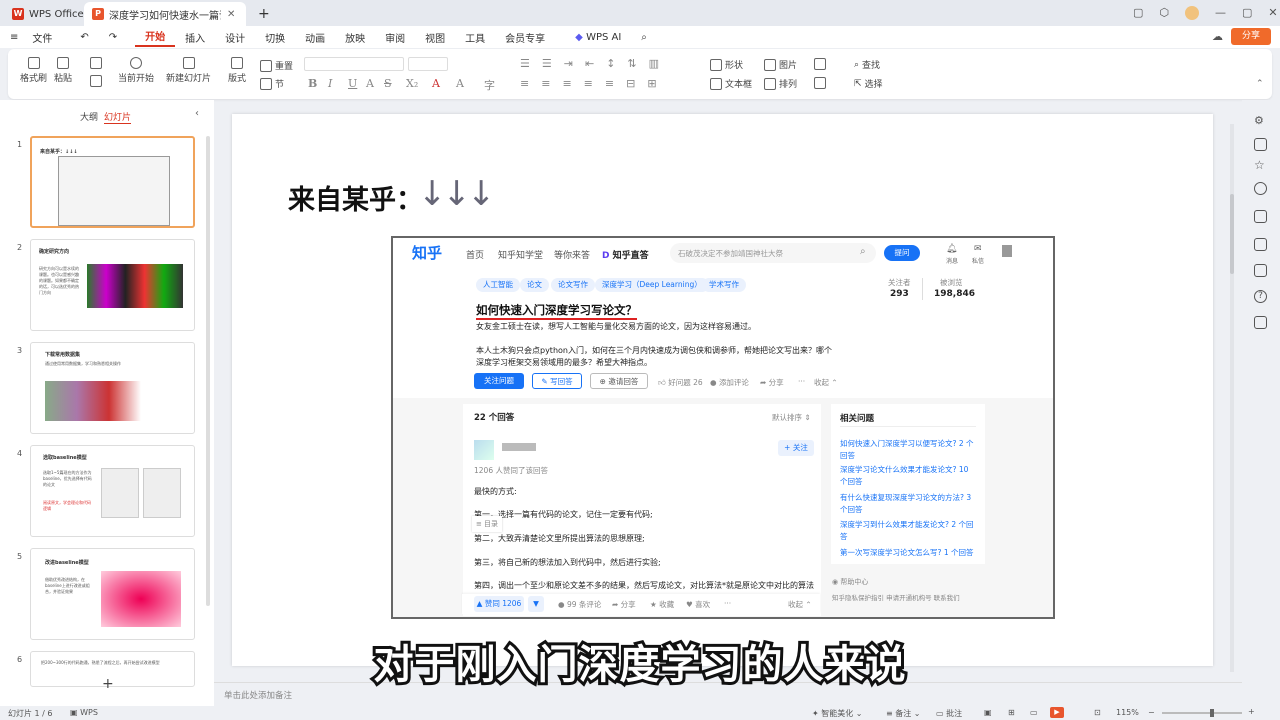 This screenshot has height=720, width=1280. What do you see at coordinates (988, 712) in the screenshot?
I see `normal-view-icon: ▣` at bounding box center [988, 712].